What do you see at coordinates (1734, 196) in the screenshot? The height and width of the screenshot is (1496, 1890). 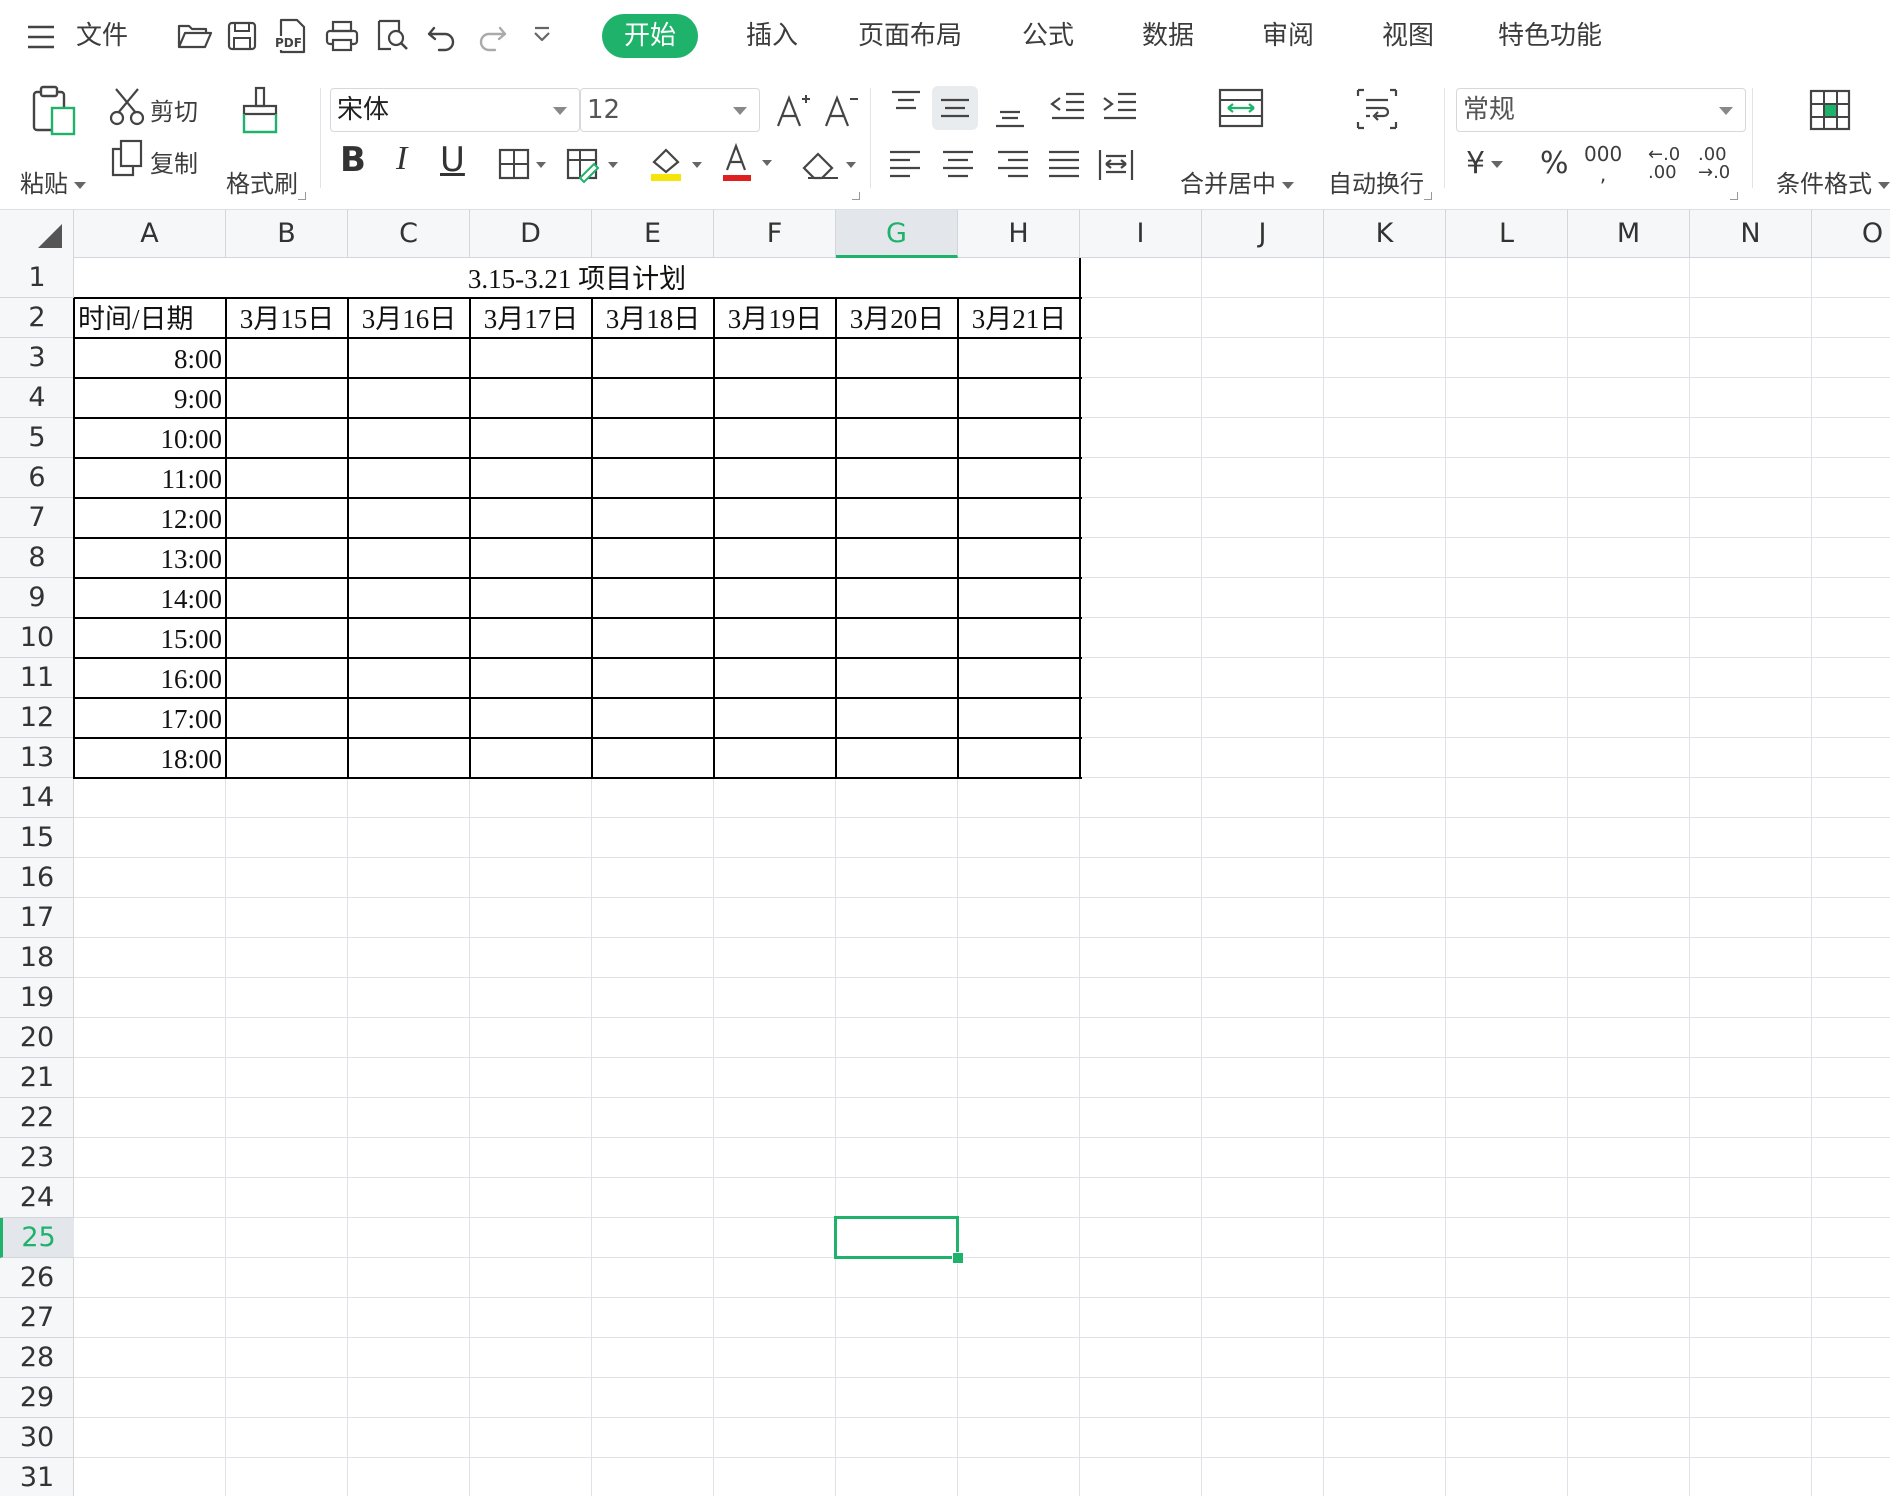 I see `number-group-launcher-icon` at bounding box center [1734, 196].